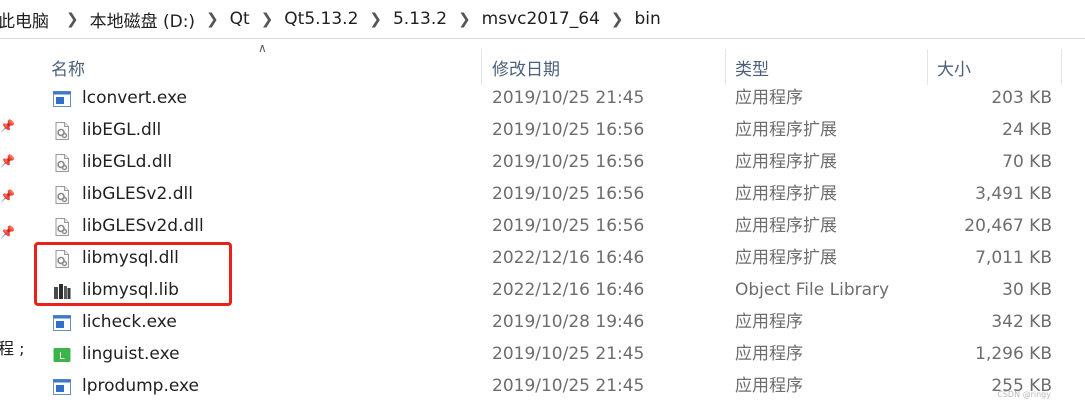 This screenshot has height=405, width=1085. I want to click on file-size: 30 KB, so click(1027, 290).